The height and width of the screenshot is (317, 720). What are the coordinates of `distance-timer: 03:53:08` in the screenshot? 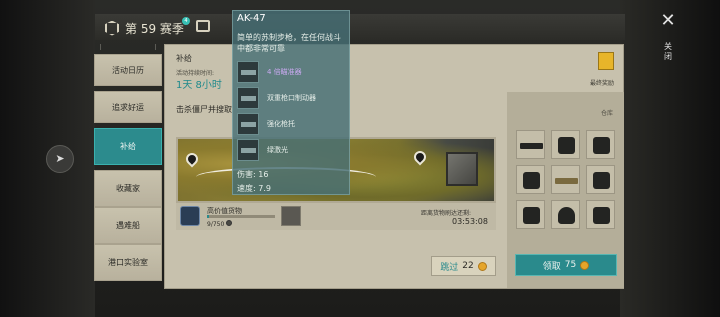 It's located at (470, 221).